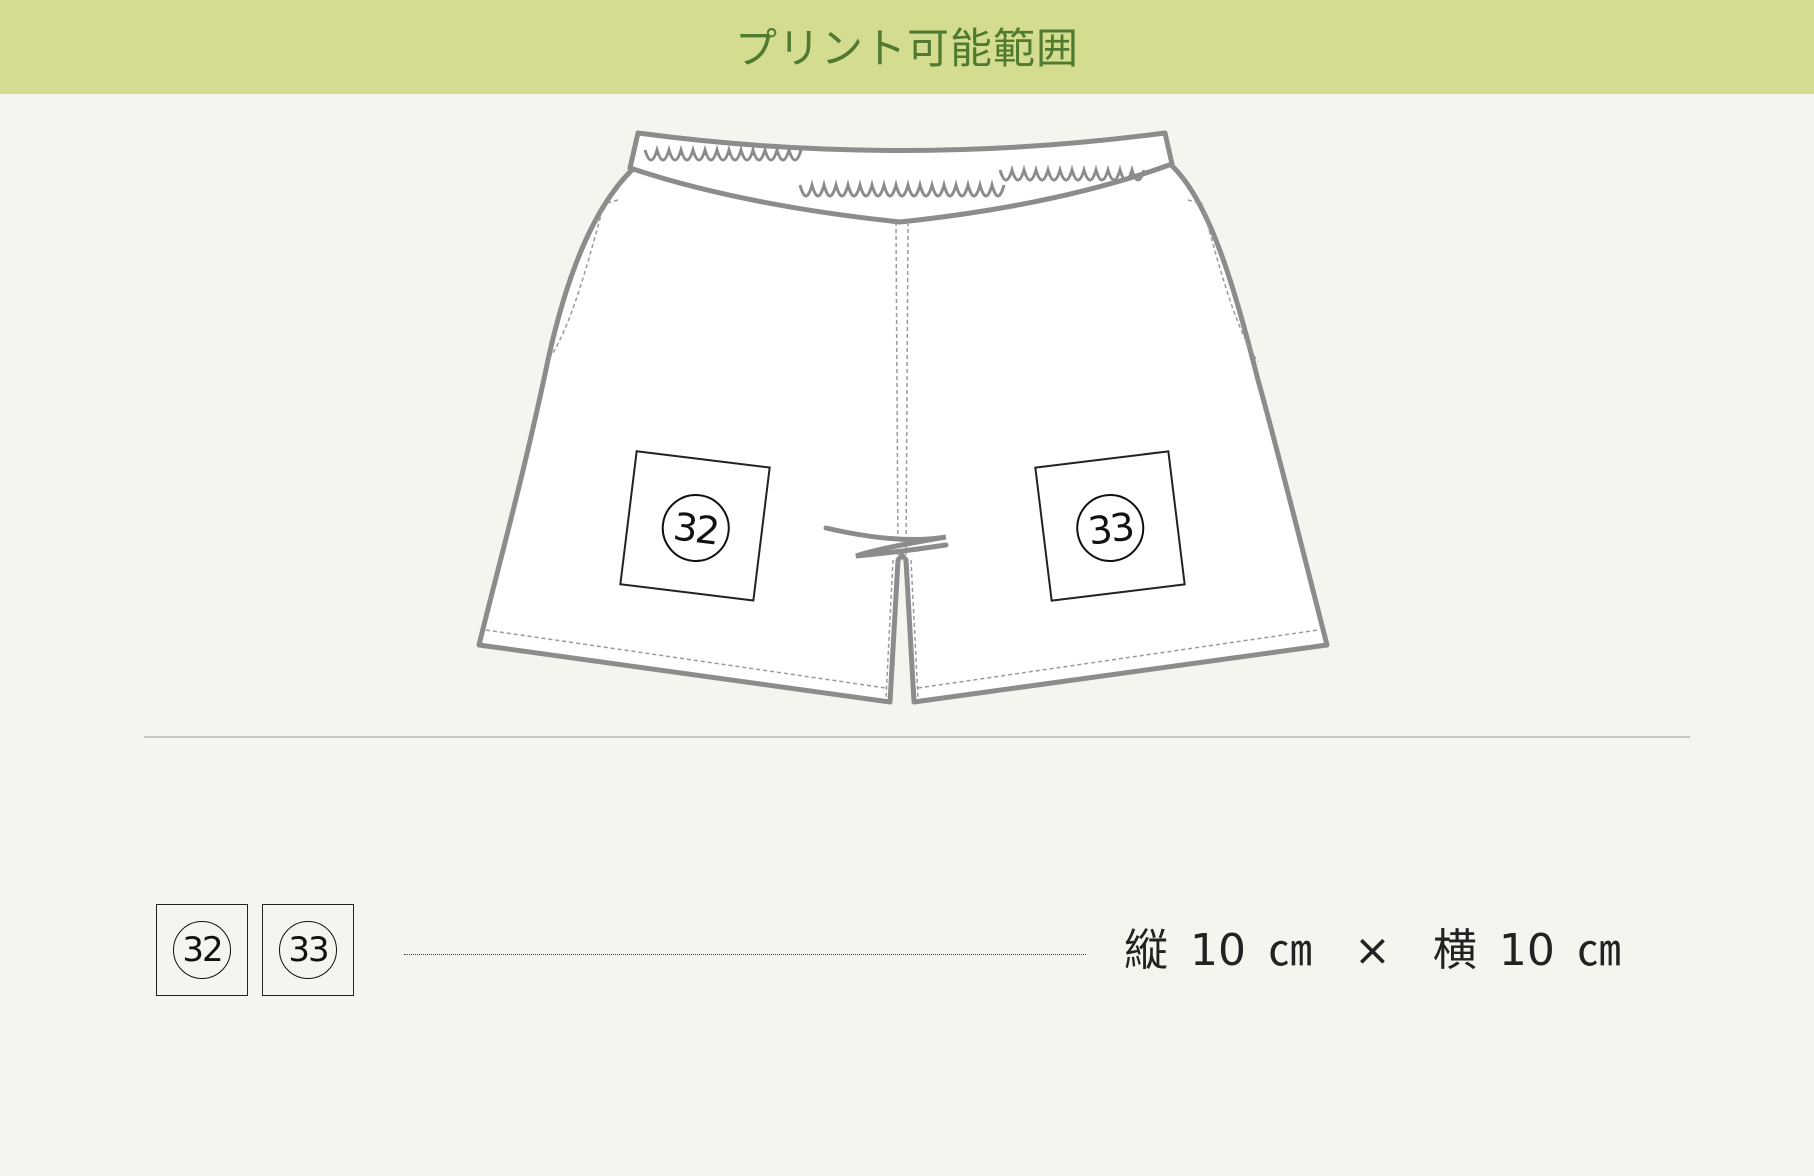 This screenshot has width=1814, height=1176. Describe the element at coordinates (745, 954) in the screenshot. I see `leader-line` at that location.